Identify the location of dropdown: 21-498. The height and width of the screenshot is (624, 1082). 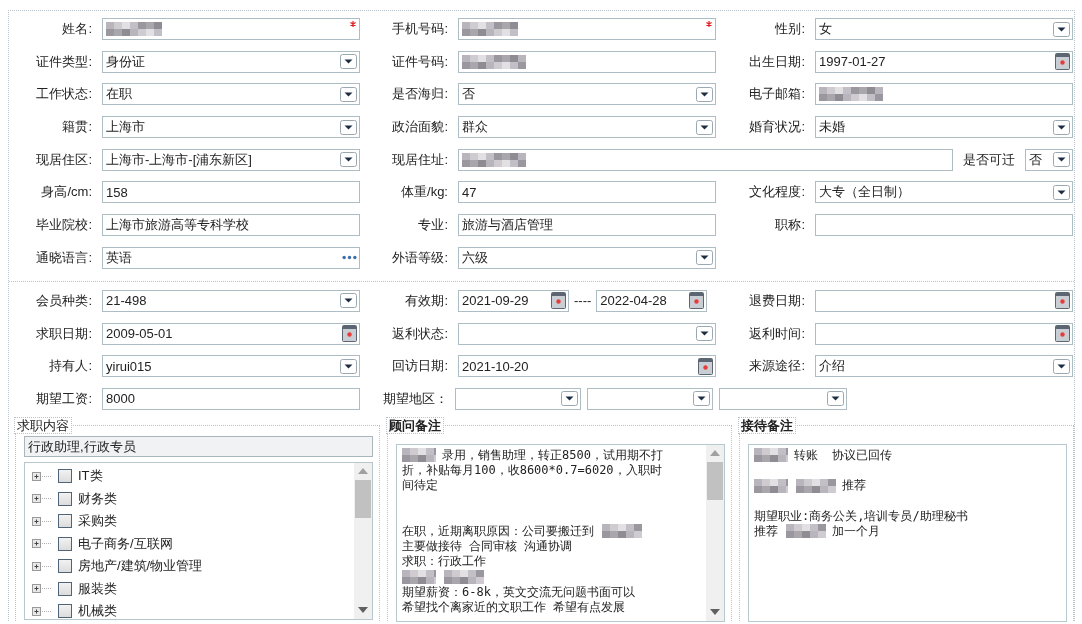
(231, 300).